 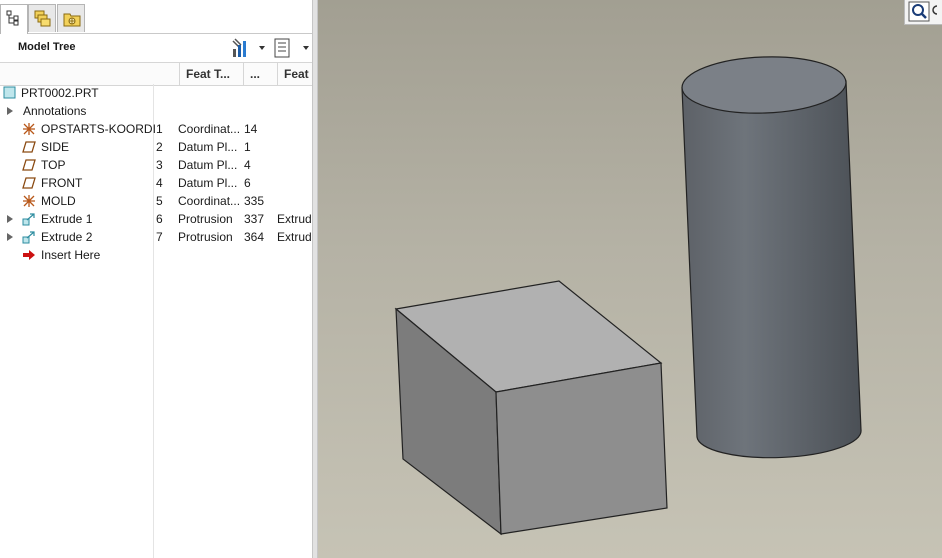 I want to click on navigator-tab-strip, so click(x=156, y=17).